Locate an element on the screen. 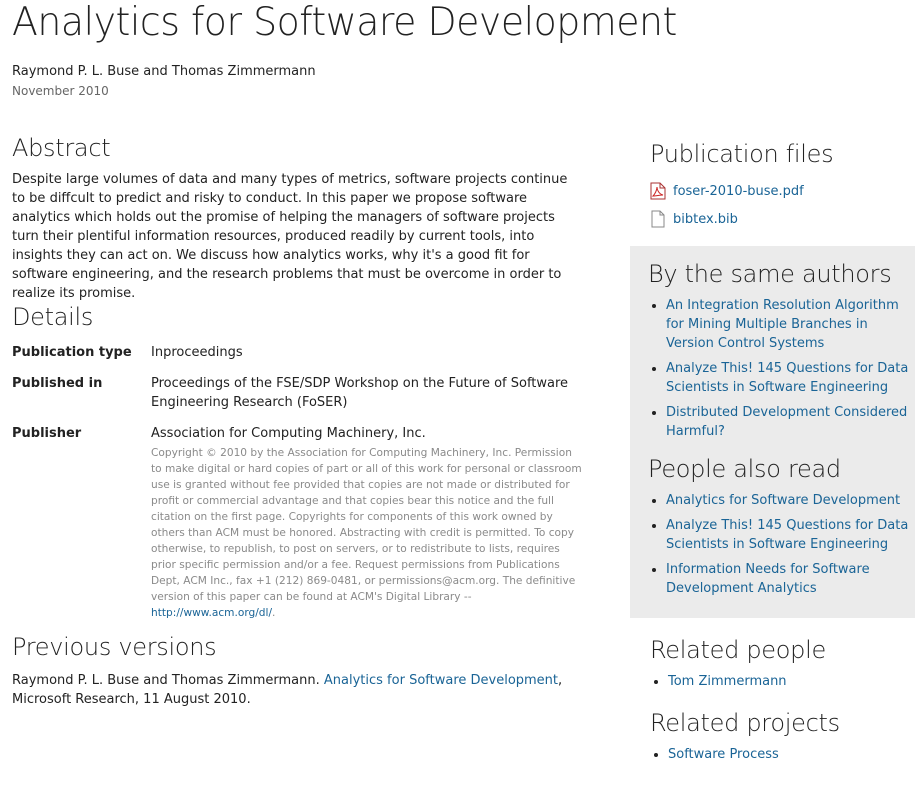 The height and width of the screenshot is (800, 915). previous-versions-heading: Previous versions is located at coordinates (114, 647).